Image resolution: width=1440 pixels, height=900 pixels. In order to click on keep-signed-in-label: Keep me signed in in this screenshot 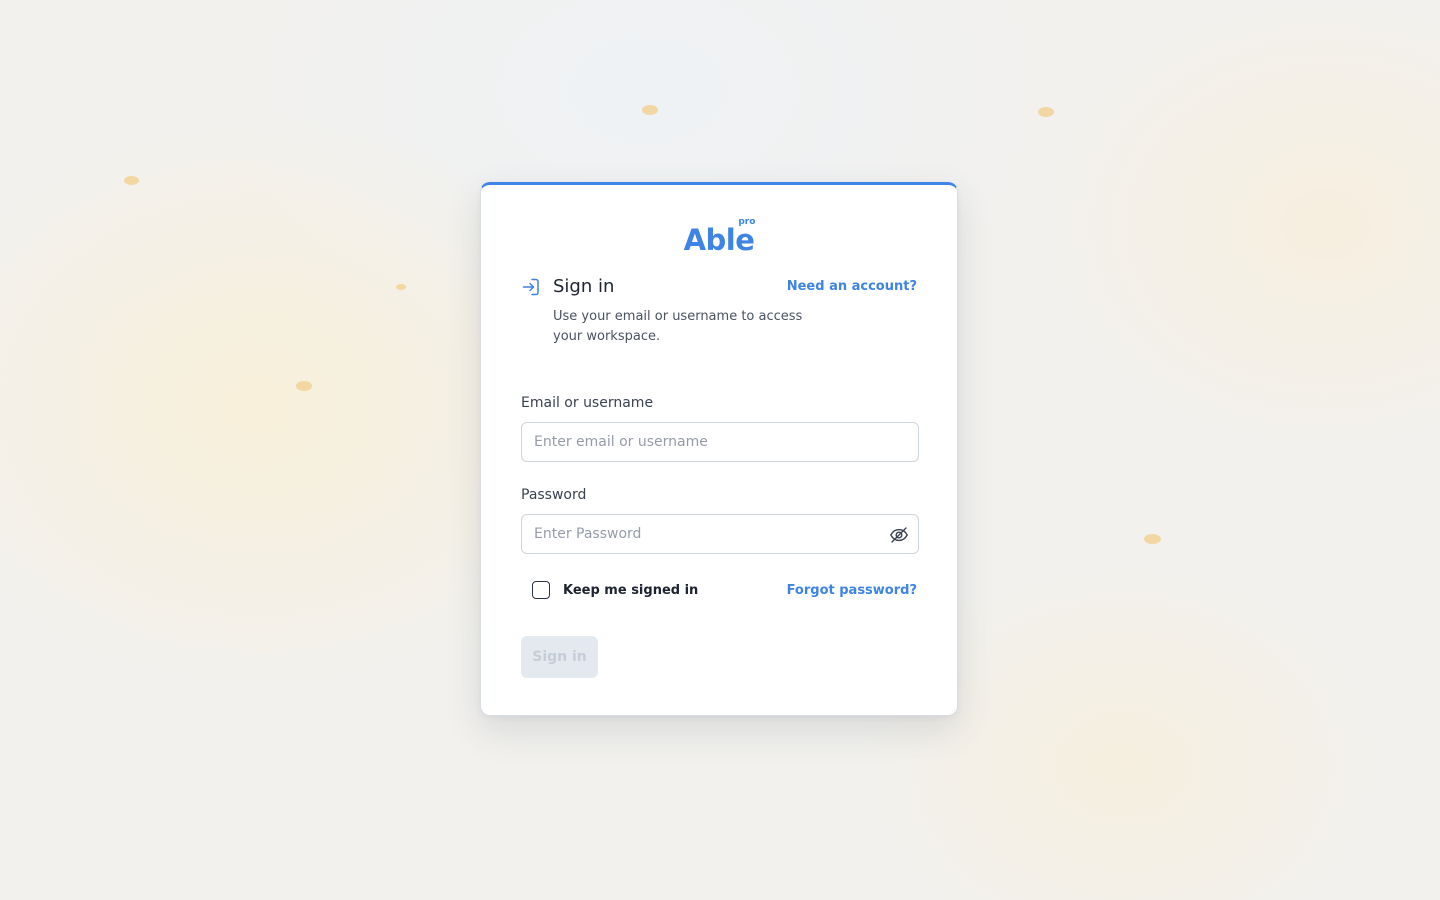, I will do `click(630, 590)`.